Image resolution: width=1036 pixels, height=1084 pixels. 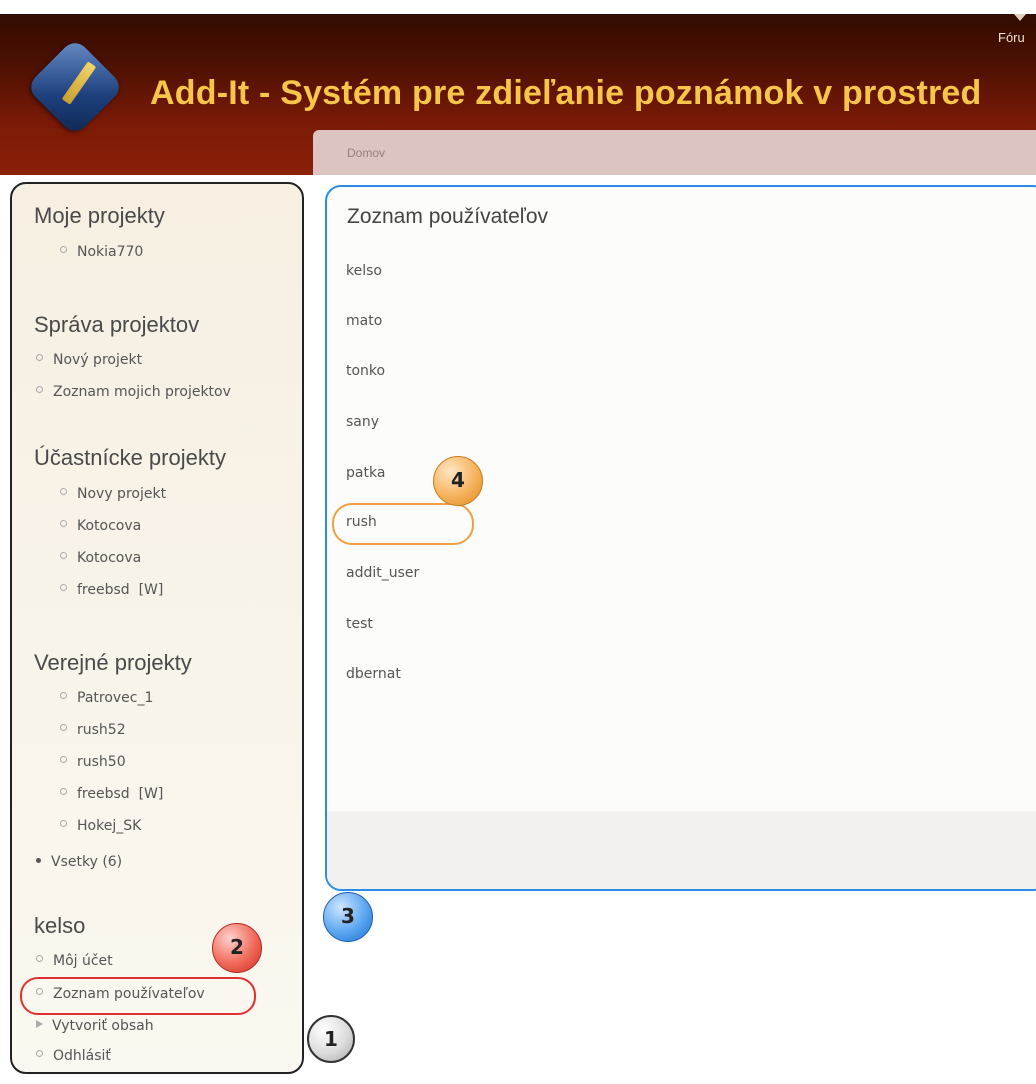 I want to click on sidebar-item-label: Novy projekt, so click(x=122, y=494).